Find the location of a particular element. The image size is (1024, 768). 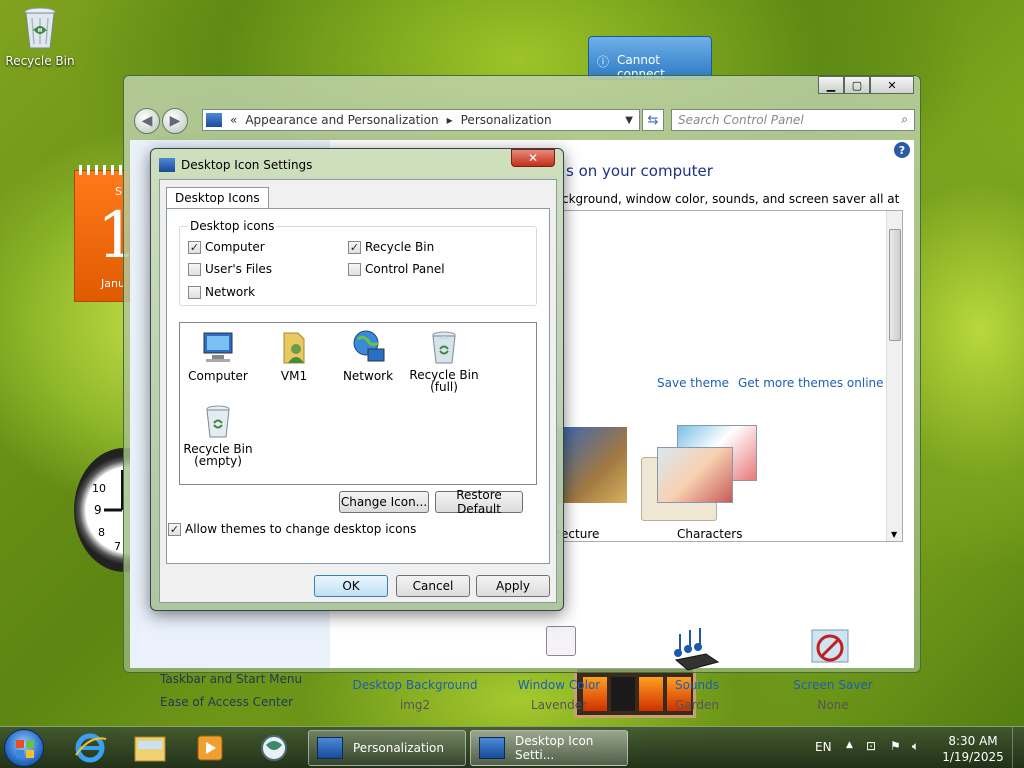

sounds-label: Sounds is located at coordinates (697, 685).